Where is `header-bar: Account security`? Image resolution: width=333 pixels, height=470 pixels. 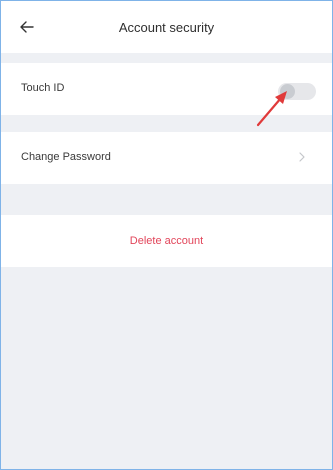 header-bar: Account security is located at coordinates (166, 27).